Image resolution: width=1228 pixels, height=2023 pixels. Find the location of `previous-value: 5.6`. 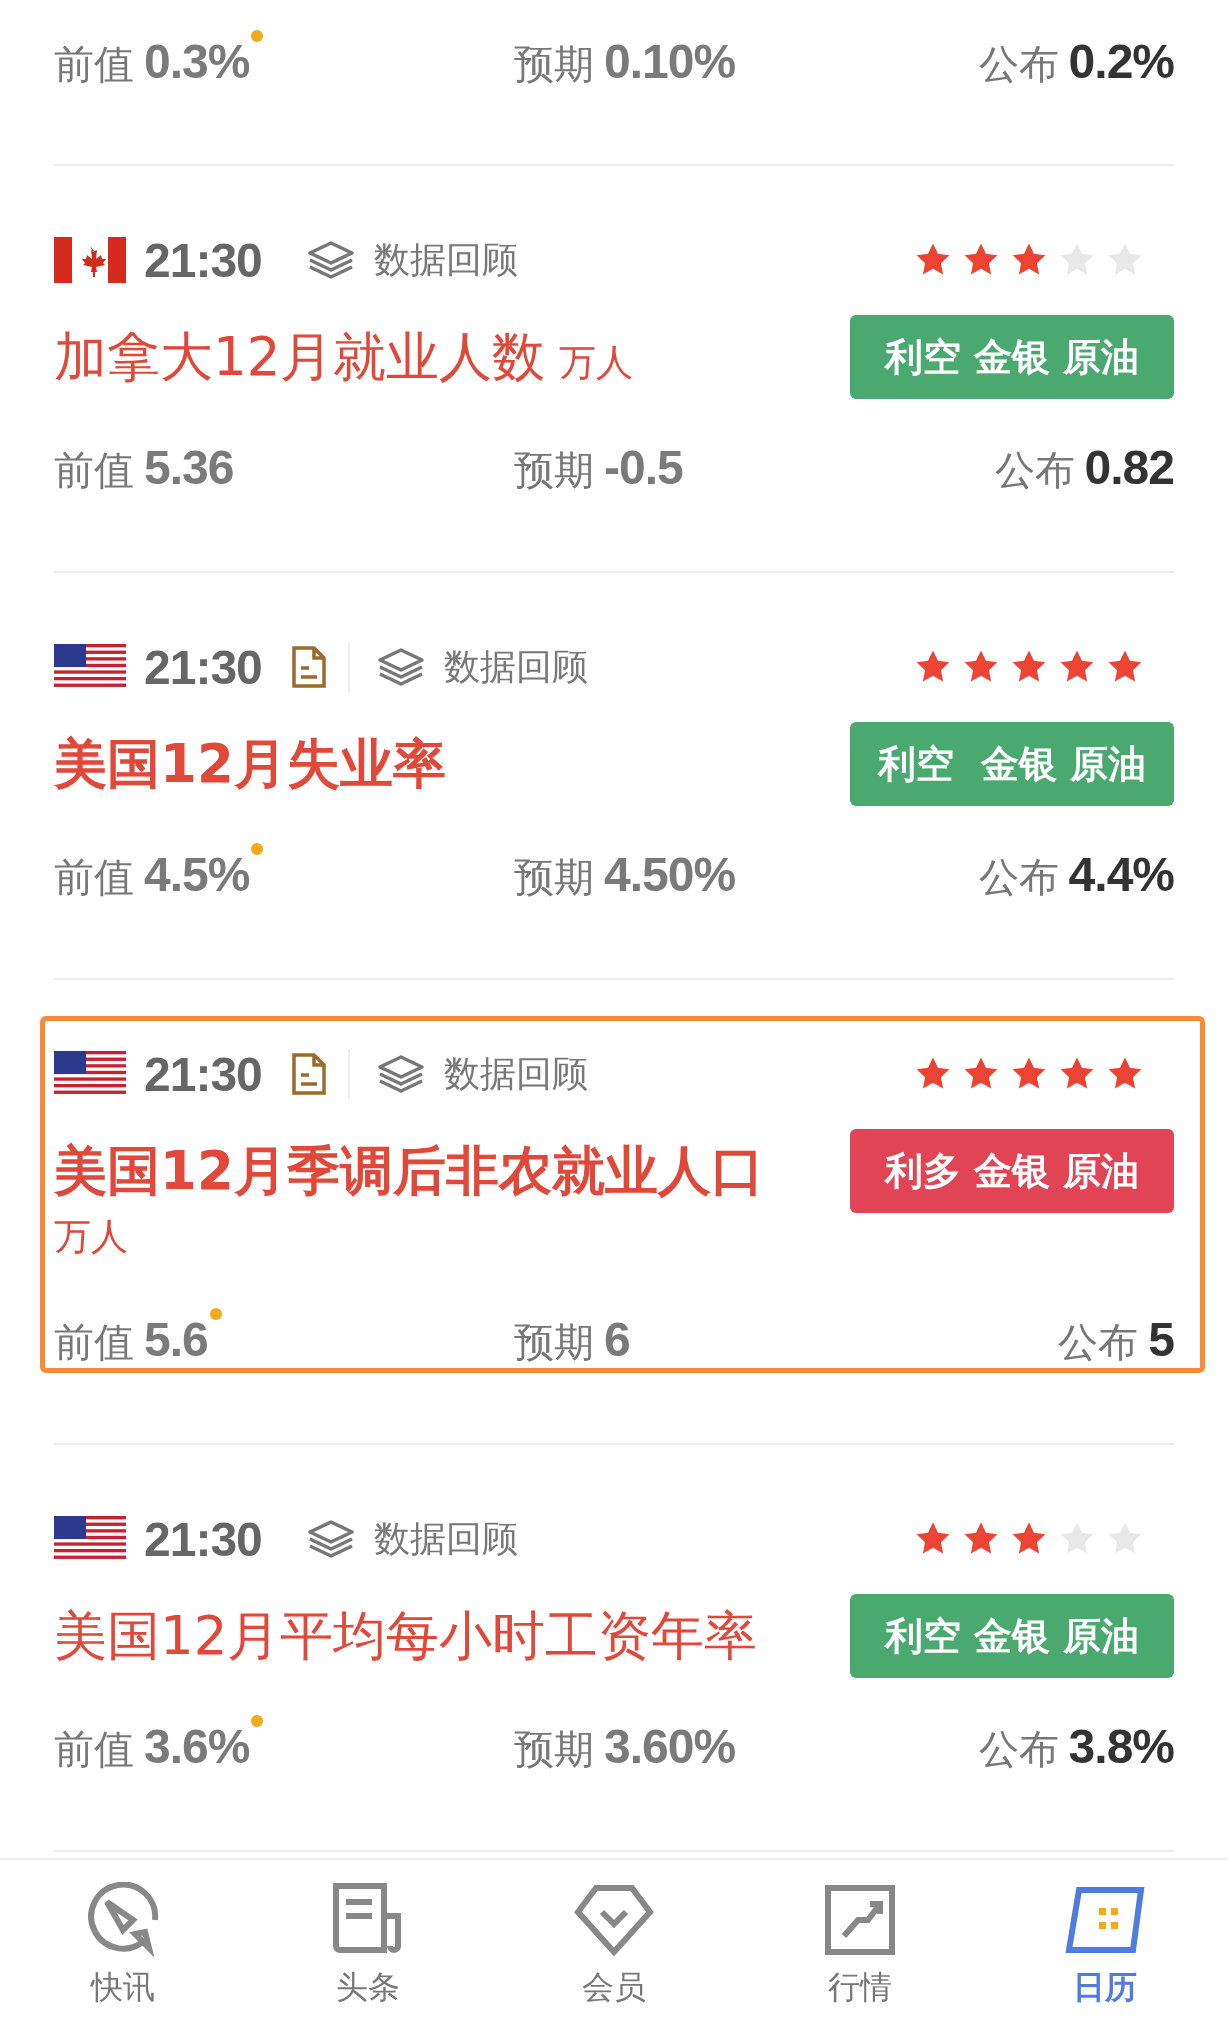

previous-value: 5.6 is located at coordinates (176, 1339).